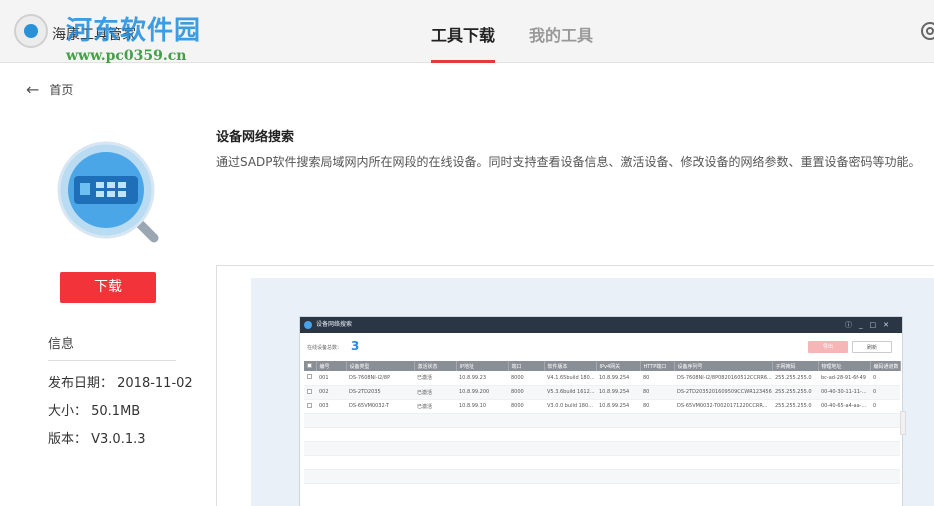 This screenshot has width=934, height=506. I want to click on device-count-value: 3, so click(355, 346).